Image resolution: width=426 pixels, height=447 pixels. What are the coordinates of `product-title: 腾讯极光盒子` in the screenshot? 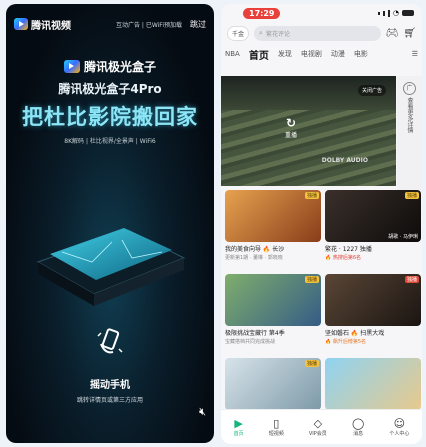 It's located at (110, 66).